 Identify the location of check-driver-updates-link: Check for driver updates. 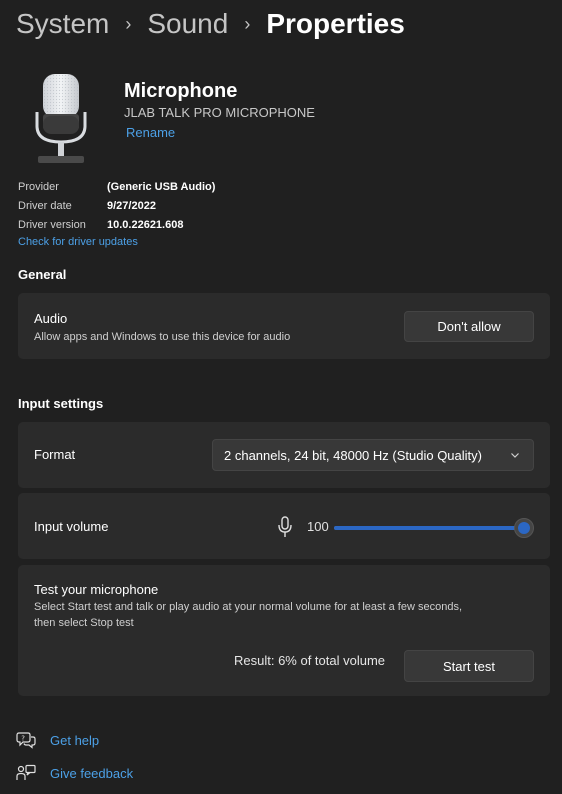
(78, 242).